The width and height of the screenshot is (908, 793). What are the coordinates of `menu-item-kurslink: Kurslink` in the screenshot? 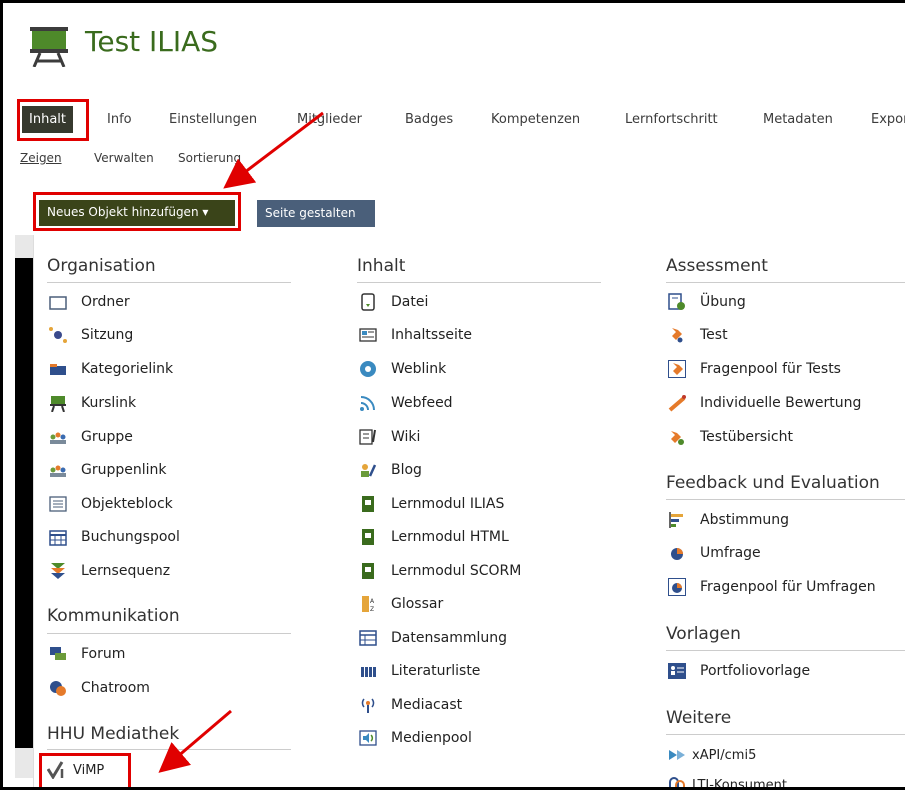 It's located at (92, 403).